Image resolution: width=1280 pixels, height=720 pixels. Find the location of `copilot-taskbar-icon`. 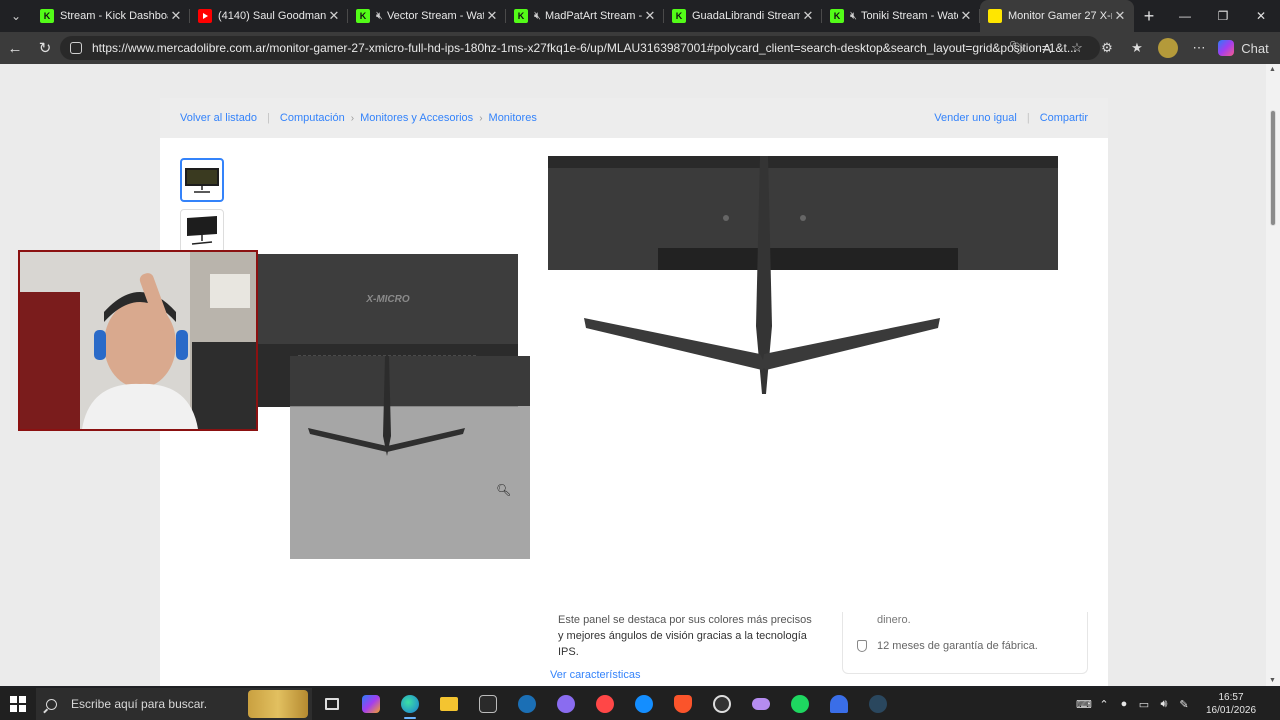

copilot-taskbar-icon is located at coordinates (370, 704).